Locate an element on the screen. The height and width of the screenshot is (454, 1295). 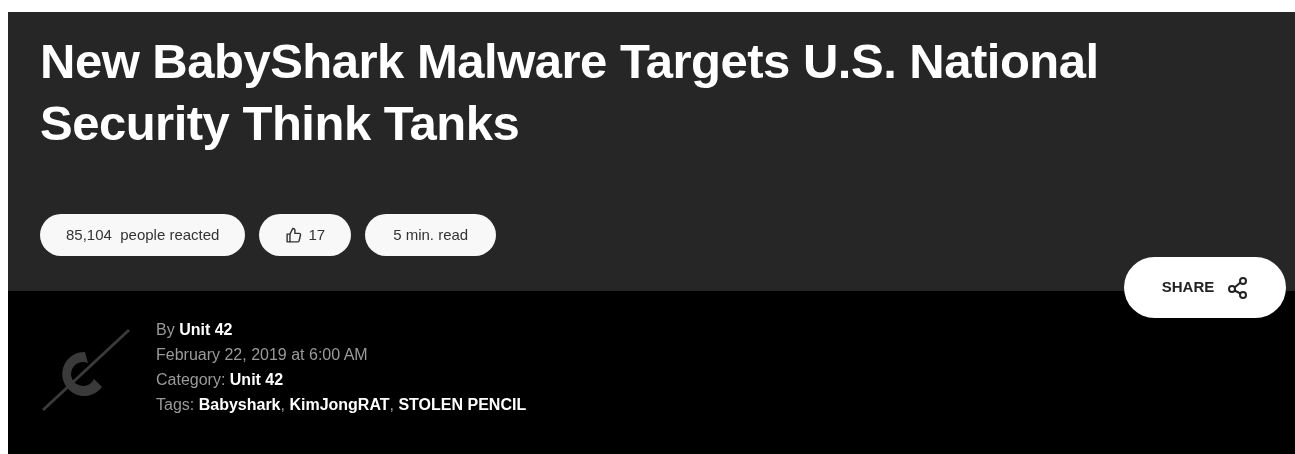
like-button: 17 is located at coordinates (305, 235).